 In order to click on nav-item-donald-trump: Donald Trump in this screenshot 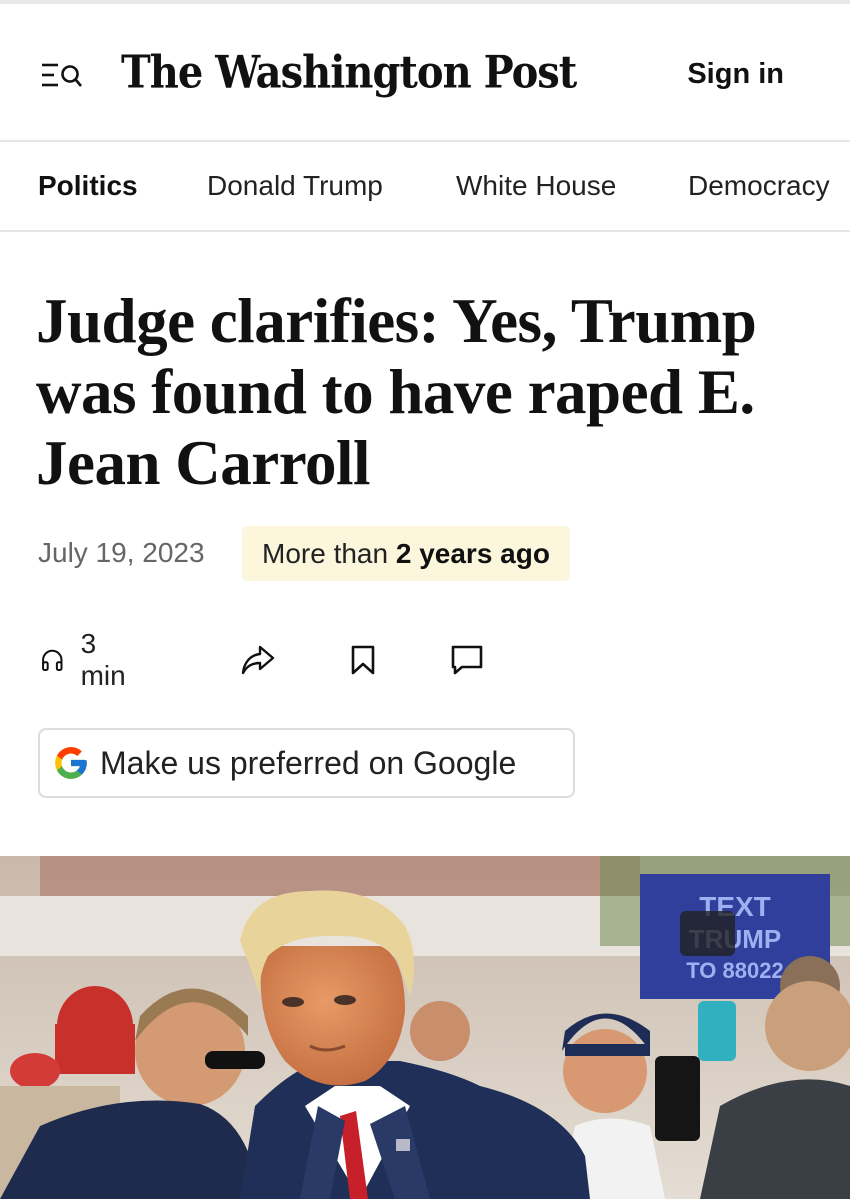, I will do `click(295, 186)`.